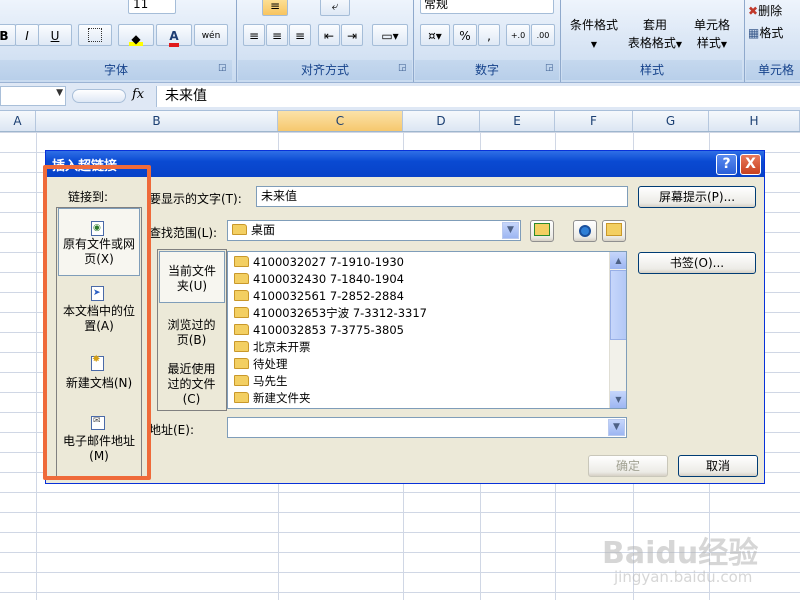 Image resolution: width=800 pixels, height=600 pixels. Describe the element at coordinates (55, 35) in the screenshot. I see `underline-button: U` at that location.